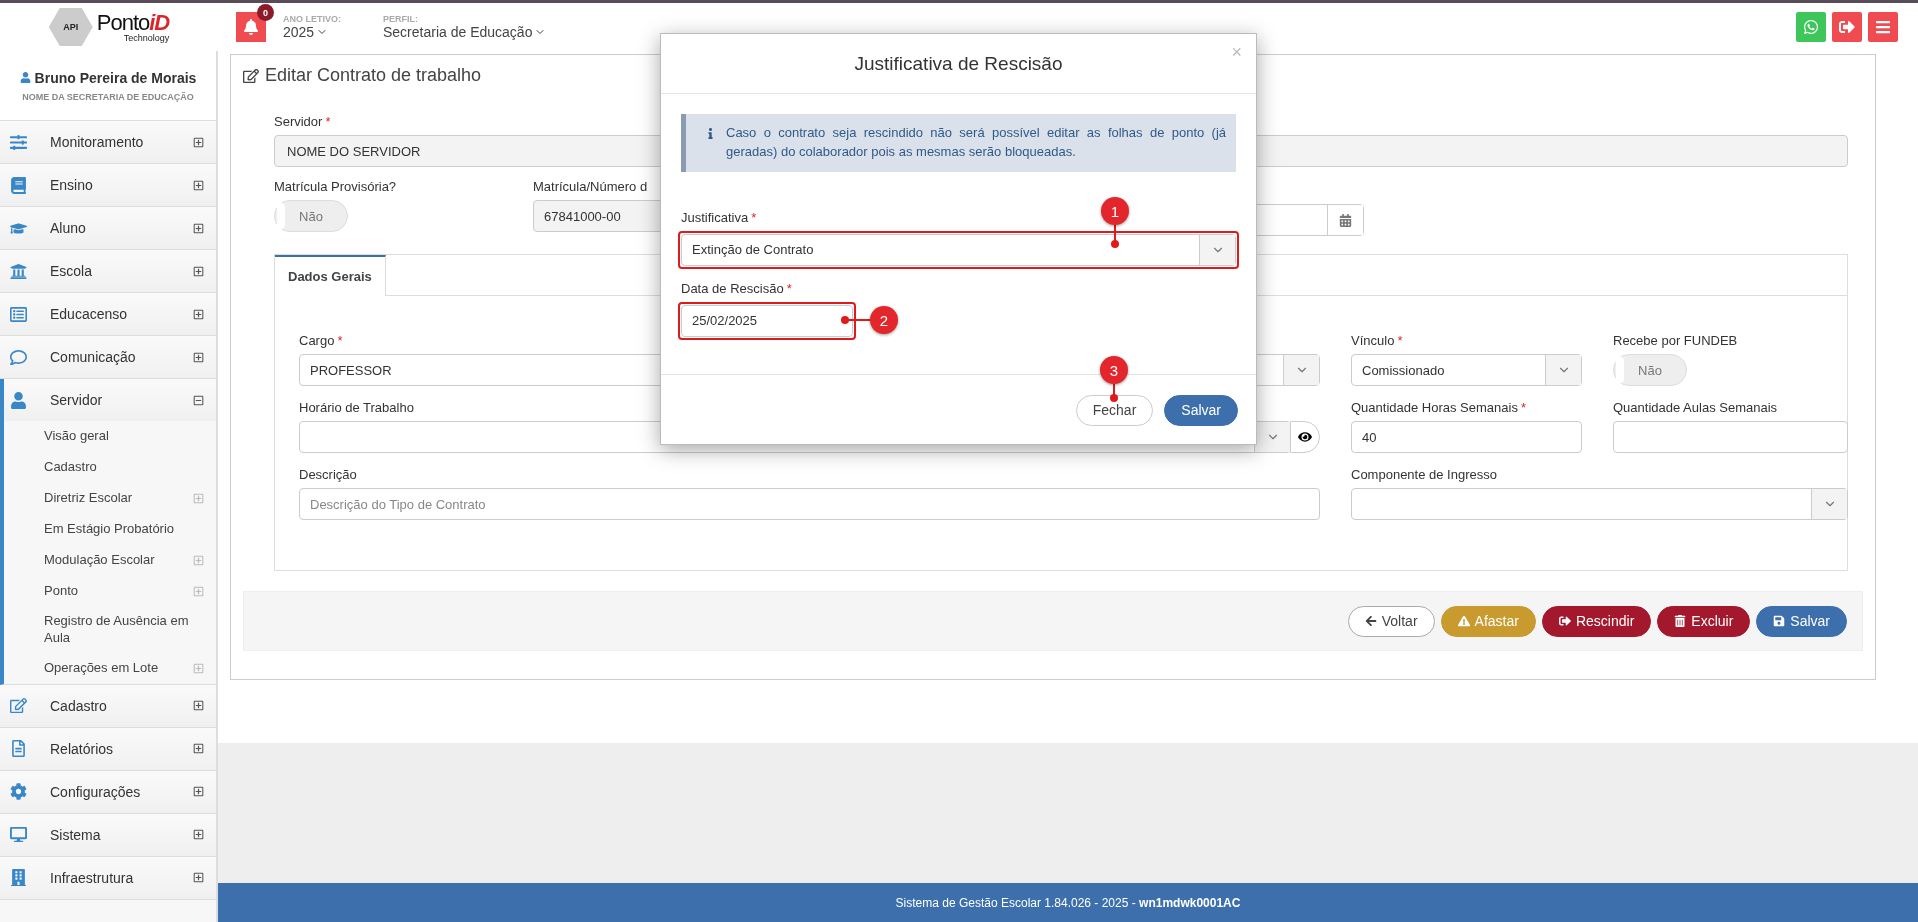  I want to click on step-number: 1, so click(1115, 211).